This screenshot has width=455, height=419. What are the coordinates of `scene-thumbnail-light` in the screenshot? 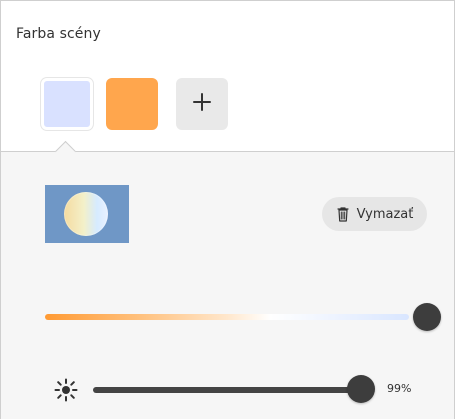 It's located at (86, 214).